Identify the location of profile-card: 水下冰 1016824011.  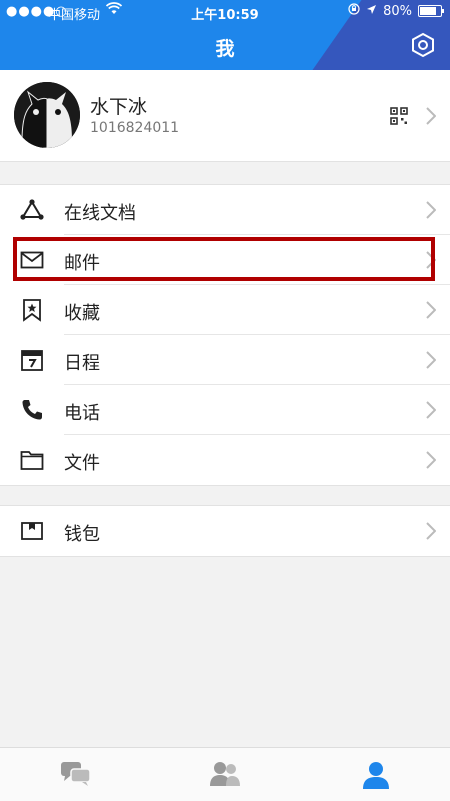
(225, 116).